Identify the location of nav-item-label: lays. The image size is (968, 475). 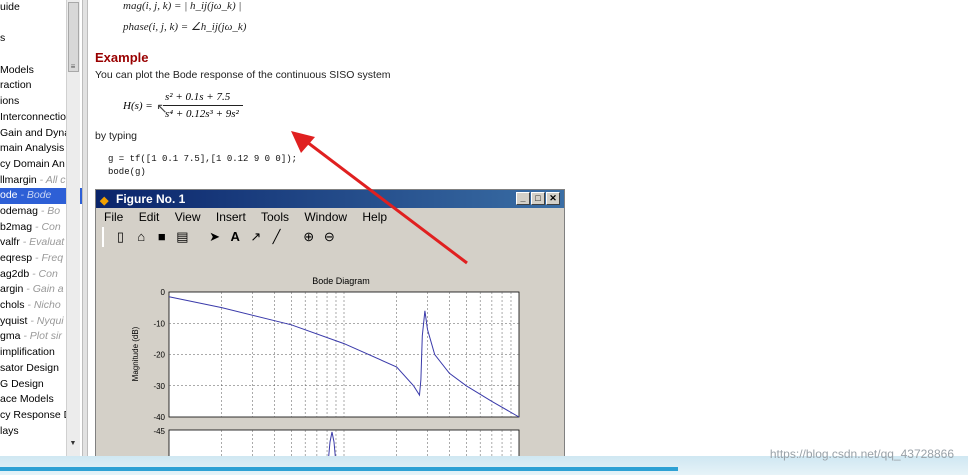
(9, 430).